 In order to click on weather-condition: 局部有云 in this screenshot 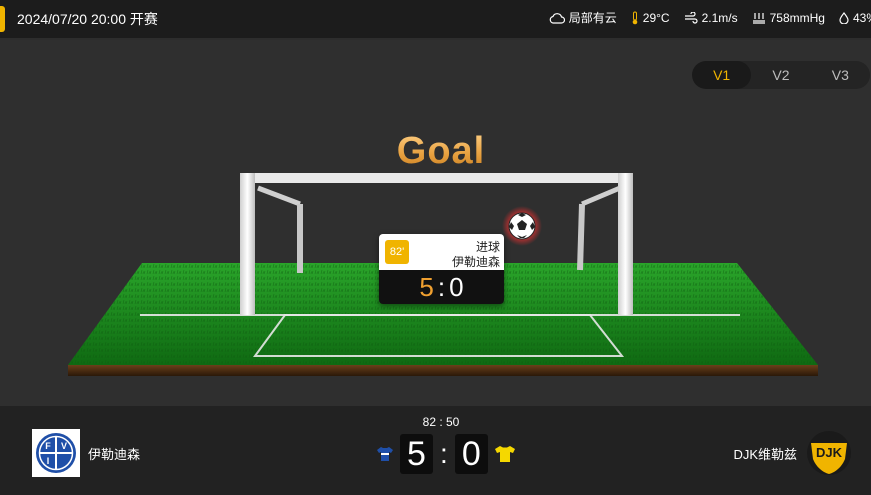, I will do `click(583, 17)`.